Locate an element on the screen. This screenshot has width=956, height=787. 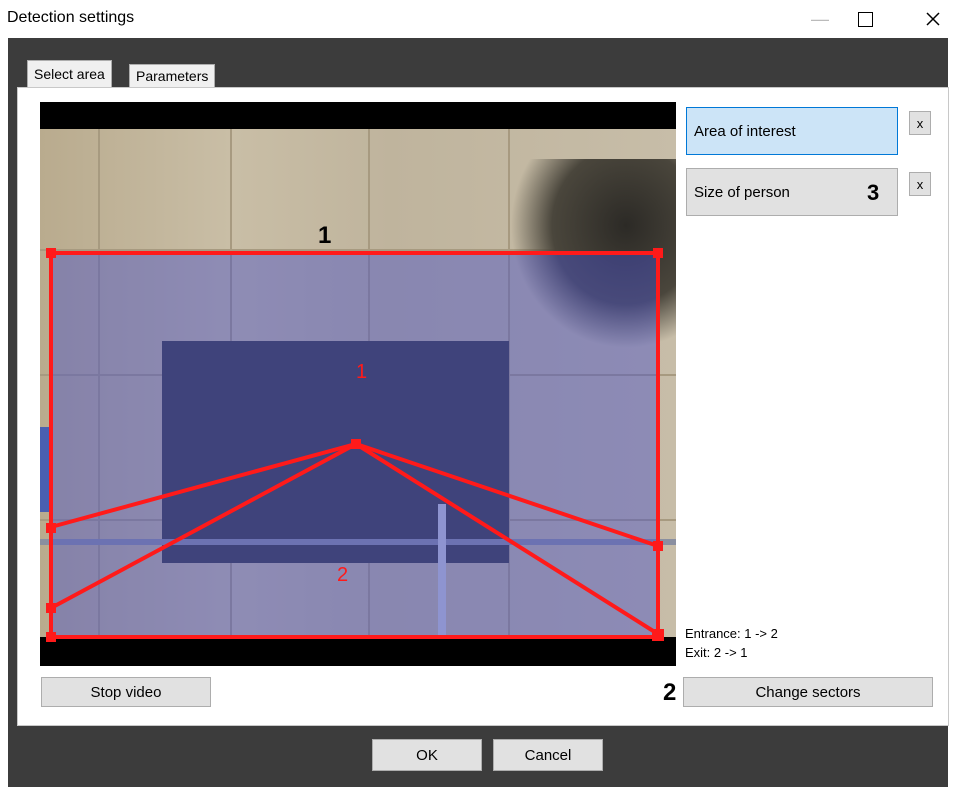
change-sectors-label: Change sectors is located at coordinates (808, 692).